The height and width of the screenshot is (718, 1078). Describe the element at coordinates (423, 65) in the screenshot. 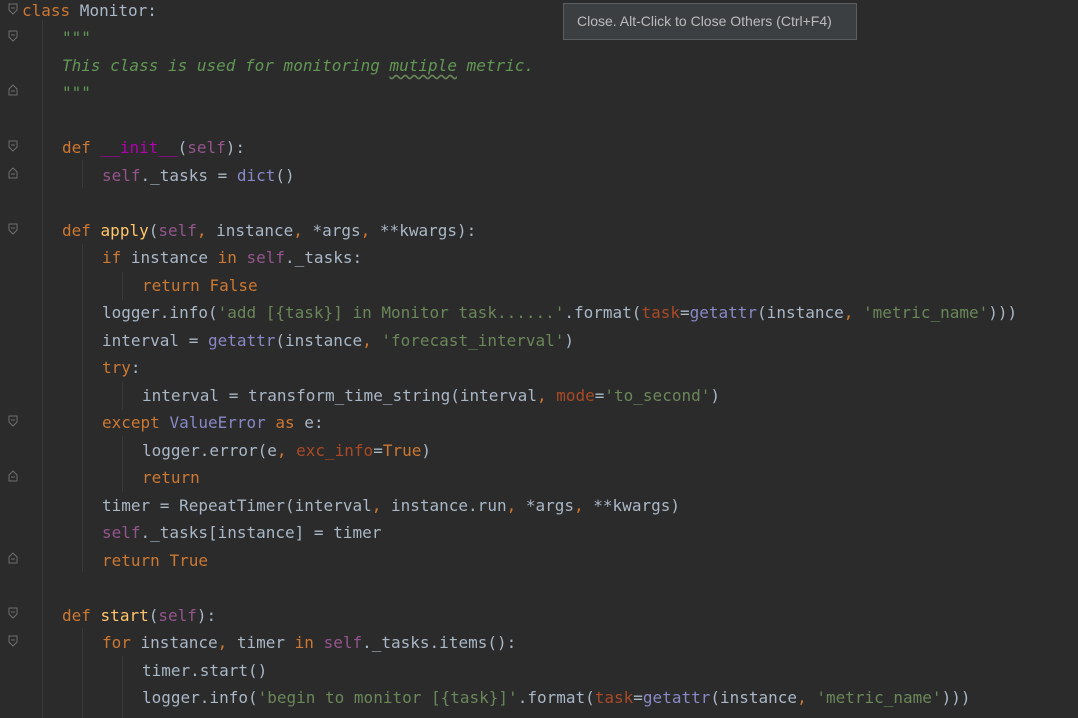

I see `token-typo-warning: mutiple` at that location.